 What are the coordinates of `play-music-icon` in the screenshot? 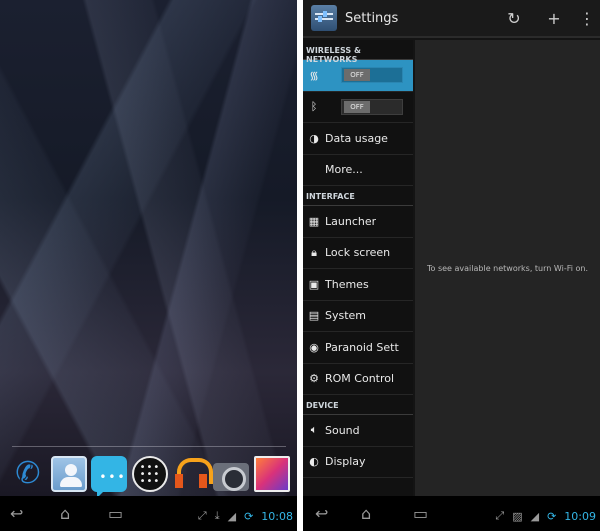 It's located at (193, 474).